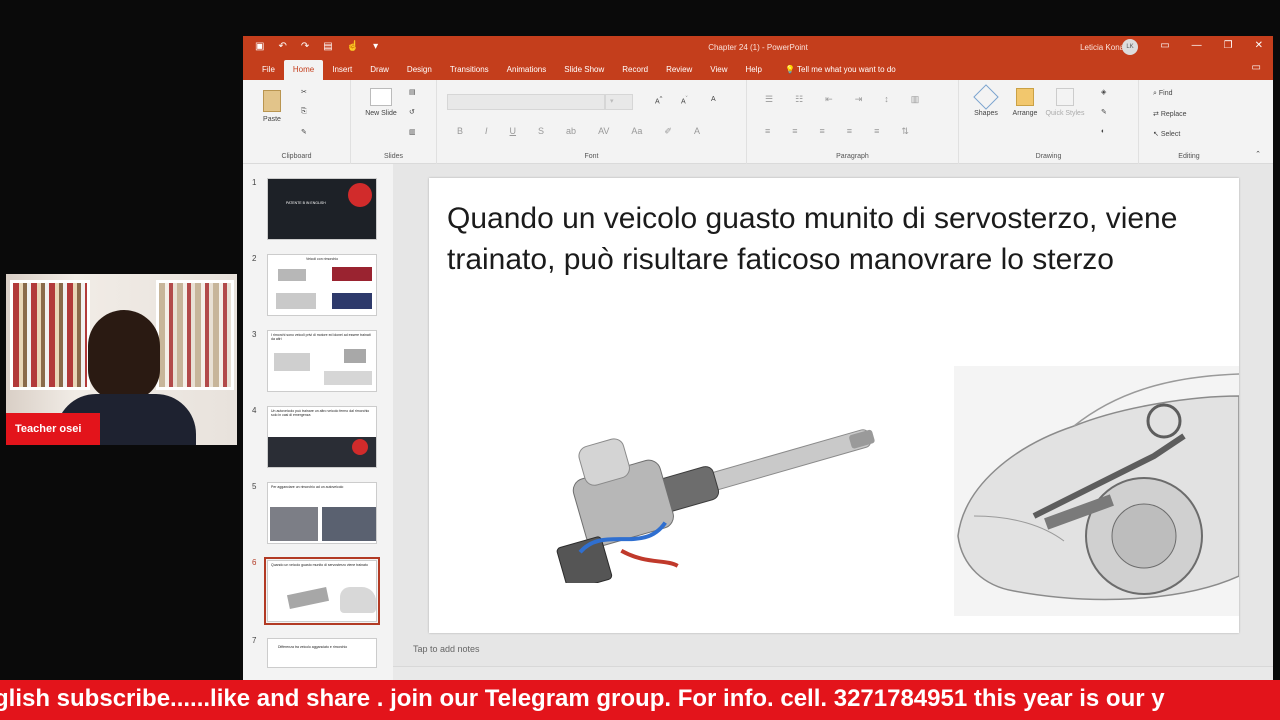  Describe the element at coordinates (381, 102) in the screenshot. I see `new-slide-button: New Slide` at that location.